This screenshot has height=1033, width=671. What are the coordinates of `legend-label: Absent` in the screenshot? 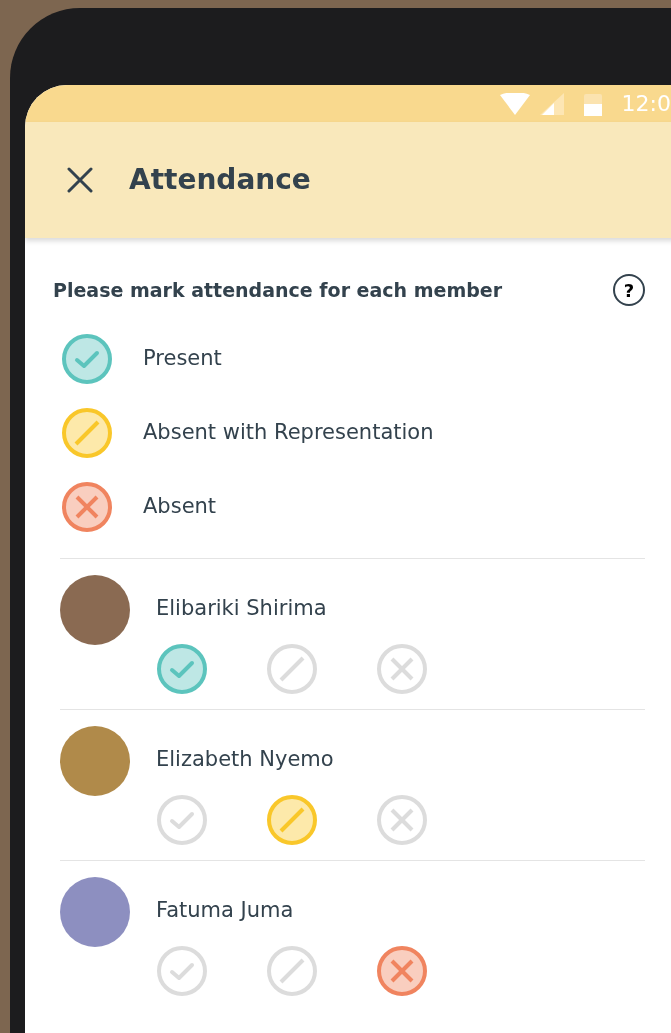 It's located at (180, 507).